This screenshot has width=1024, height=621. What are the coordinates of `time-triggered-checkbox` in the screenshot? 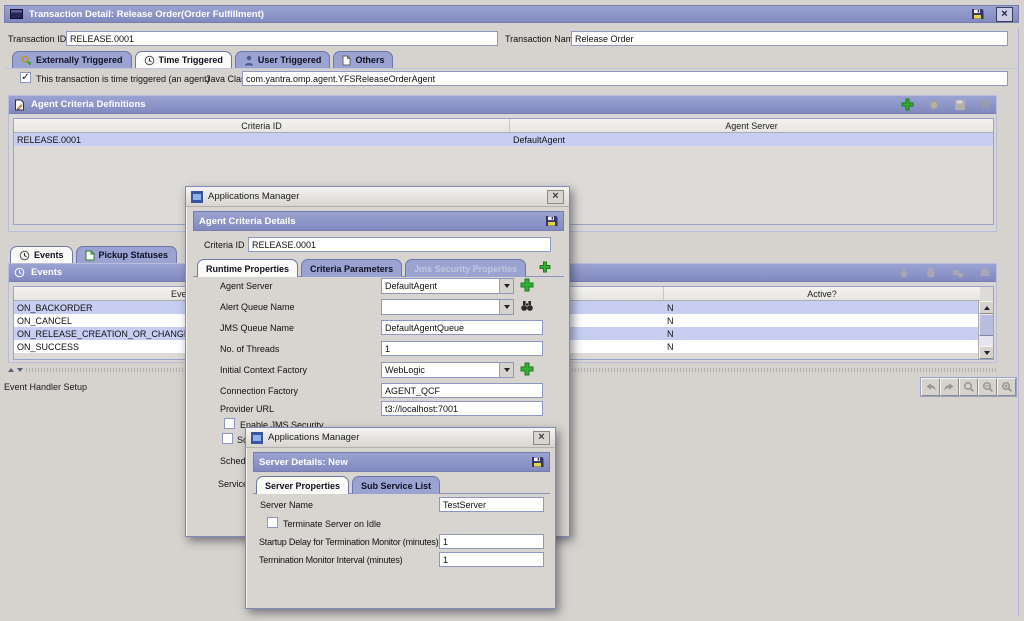 It's located at (25, 77).